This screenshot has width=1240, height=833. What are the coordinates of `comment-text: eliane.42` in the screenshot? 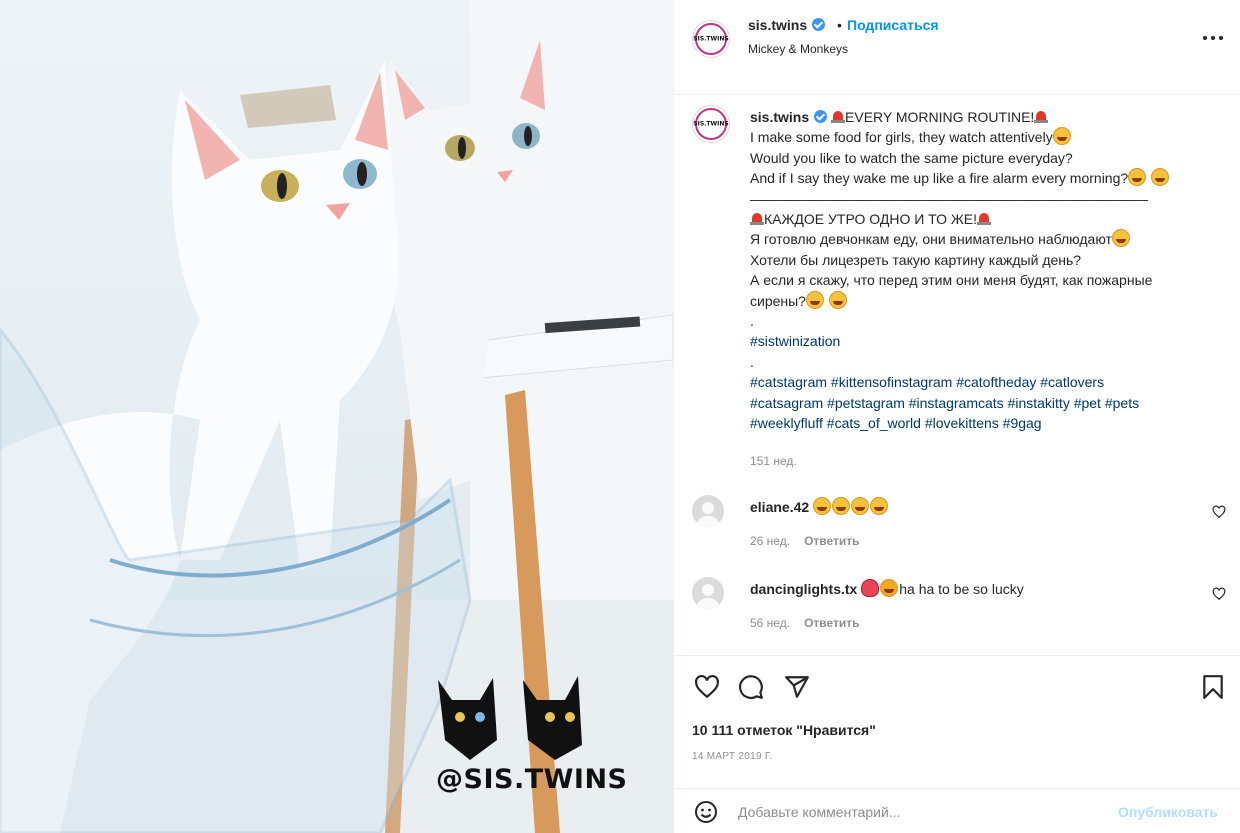 It's located at (819, 506).